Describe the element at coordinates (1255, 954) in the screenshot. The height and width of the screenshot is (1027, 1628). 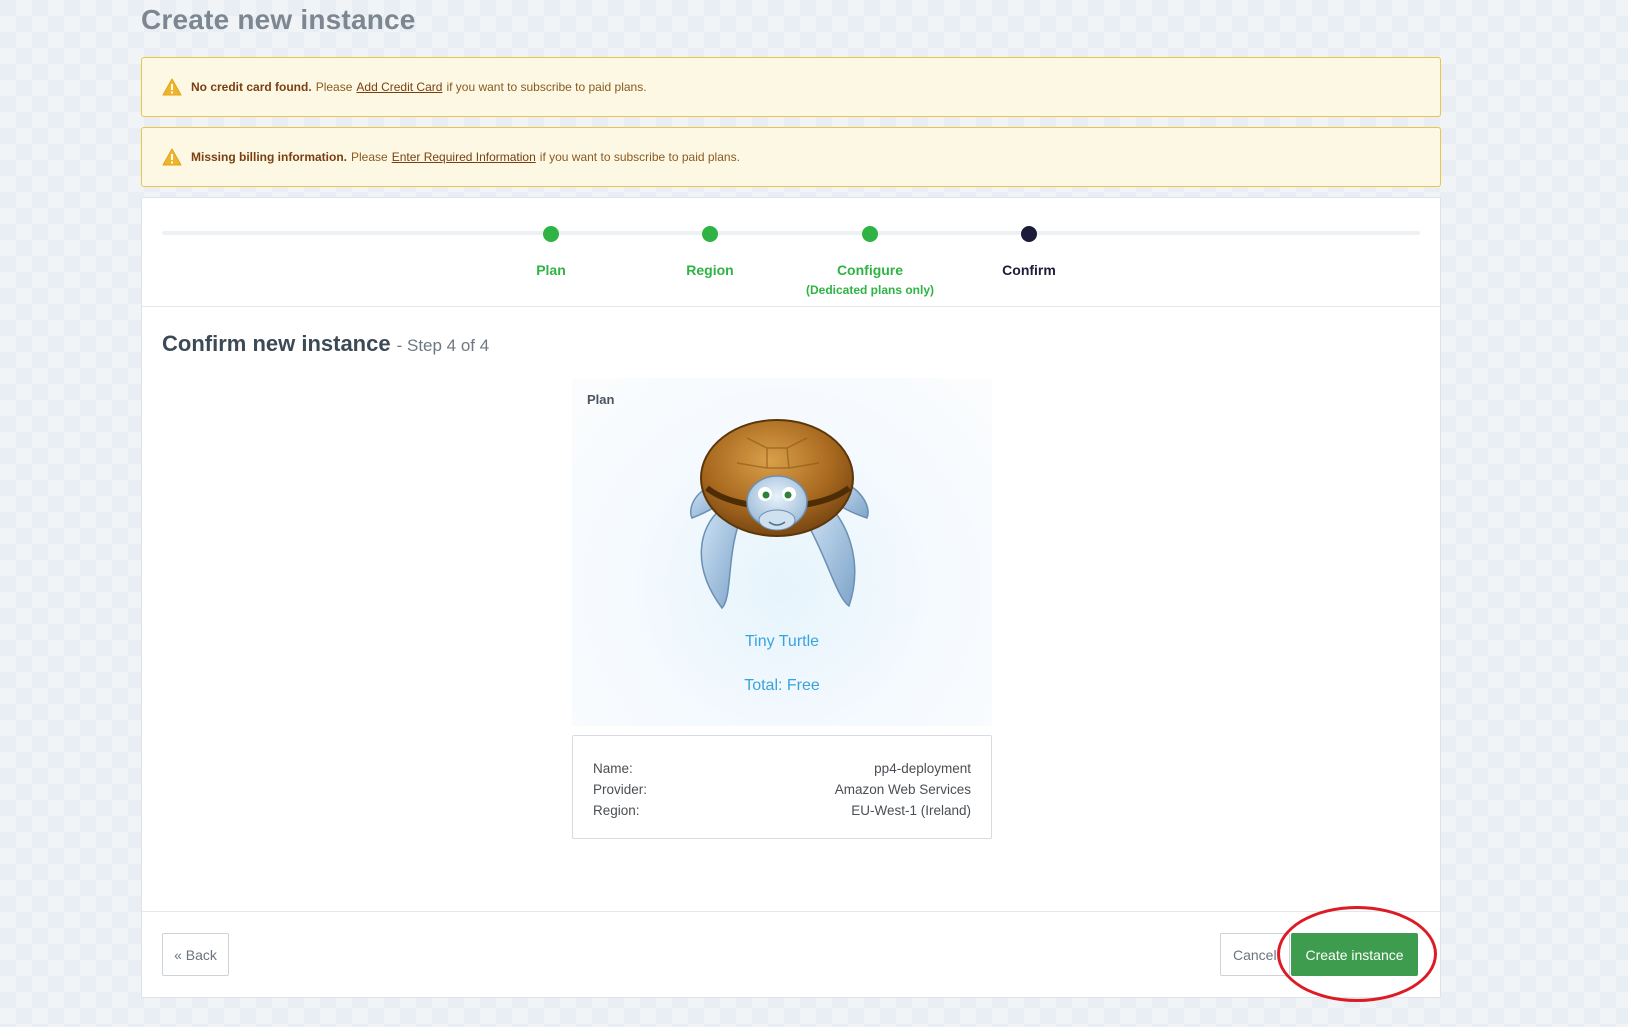
I see `cancel-button: Cancel` at that location.